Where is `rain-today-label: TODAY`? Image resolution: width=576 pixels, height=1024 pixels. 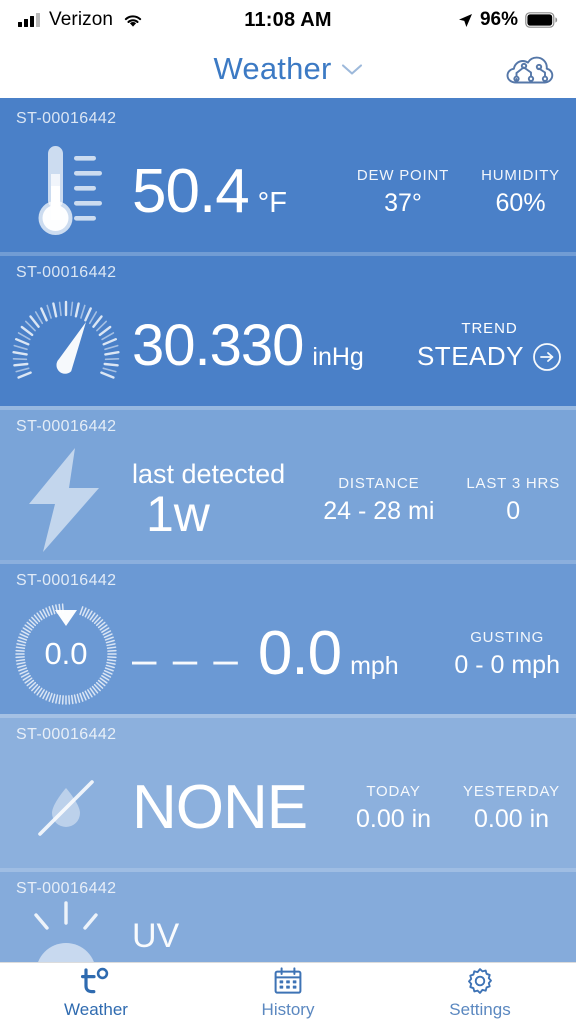
rain-today-label: TODAY is located at coordinates (393, 791).